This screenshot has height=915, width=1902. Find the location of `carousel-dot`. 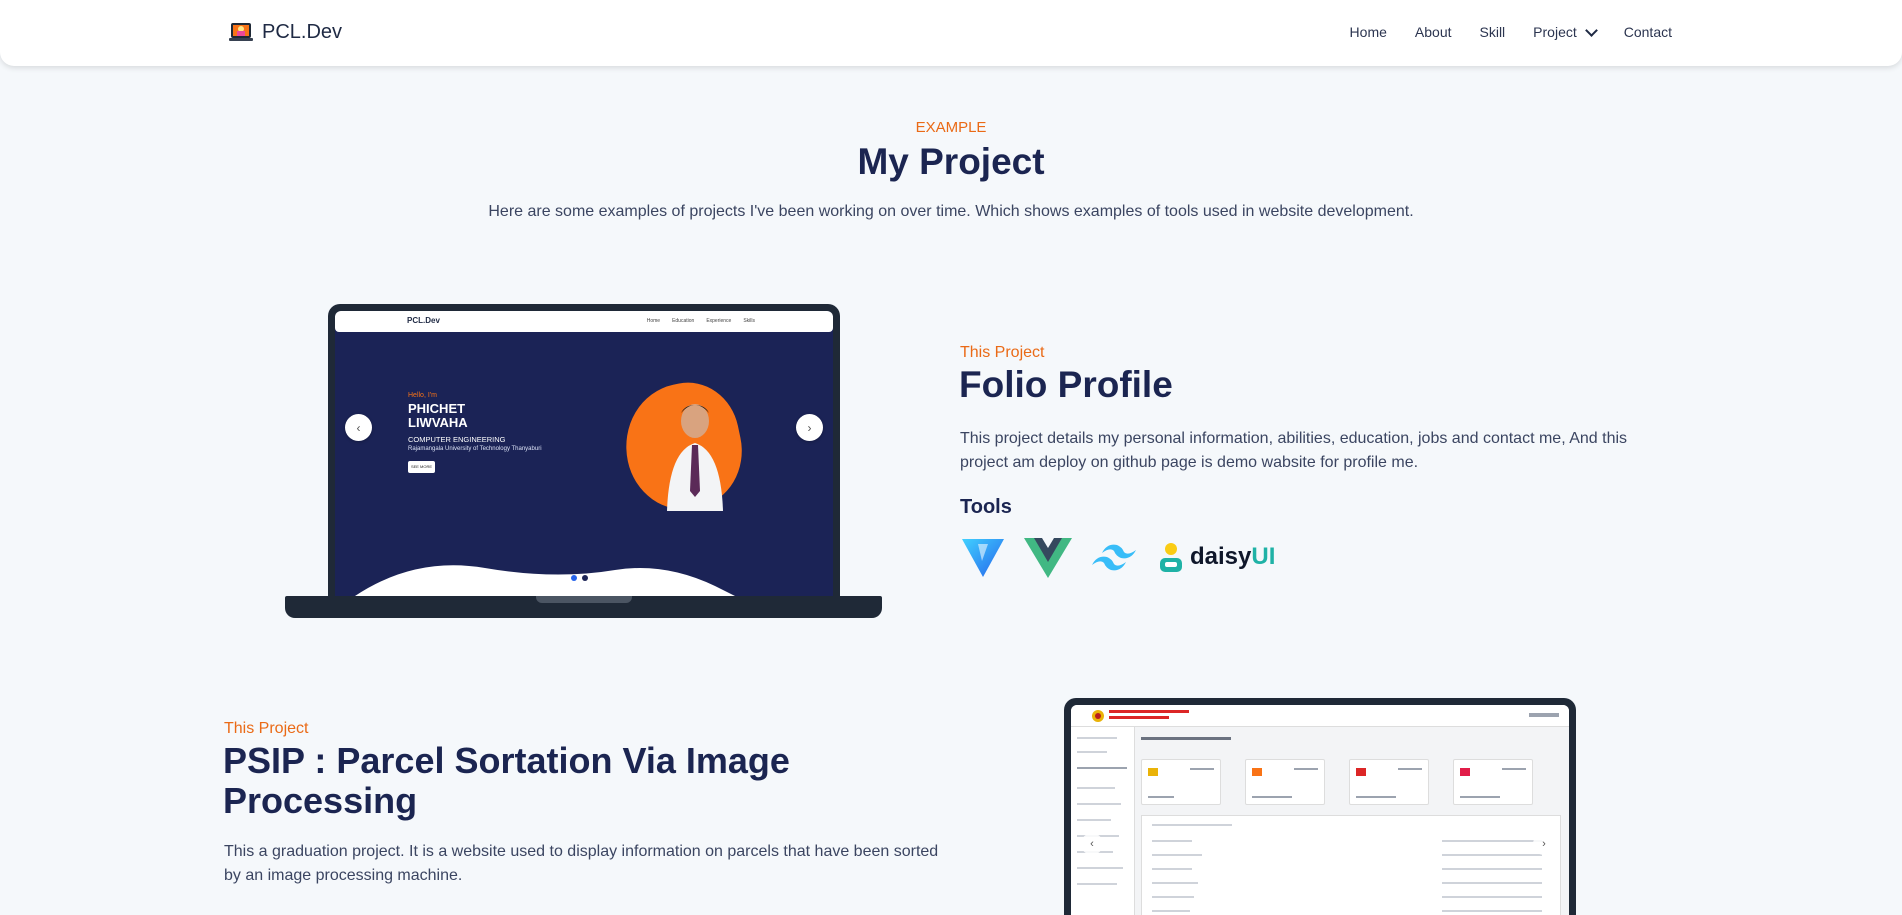

carousel-dot is located at coordinates (585, 578).